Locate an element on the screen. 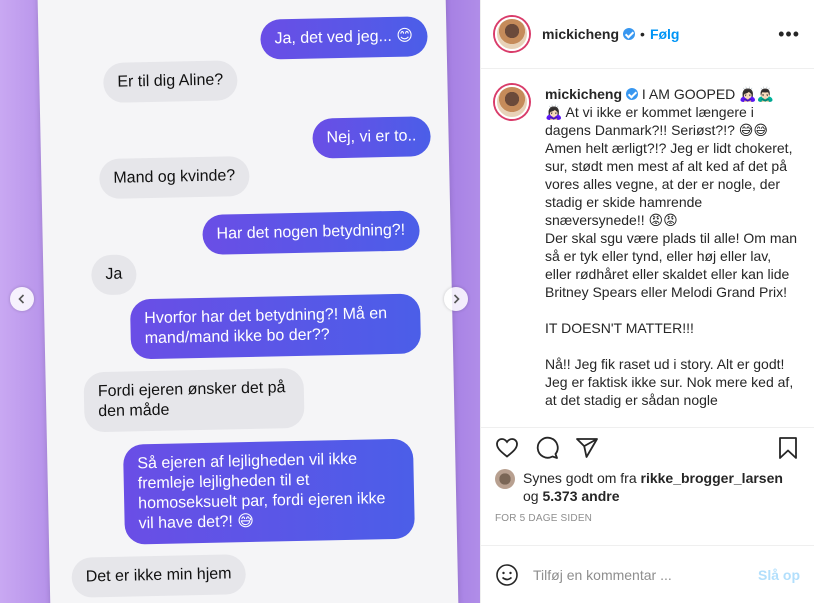 The height and width of the screenshot is (603, 814). liker-username: rikke_brogger_larsen is located at coordinates (712, 478).